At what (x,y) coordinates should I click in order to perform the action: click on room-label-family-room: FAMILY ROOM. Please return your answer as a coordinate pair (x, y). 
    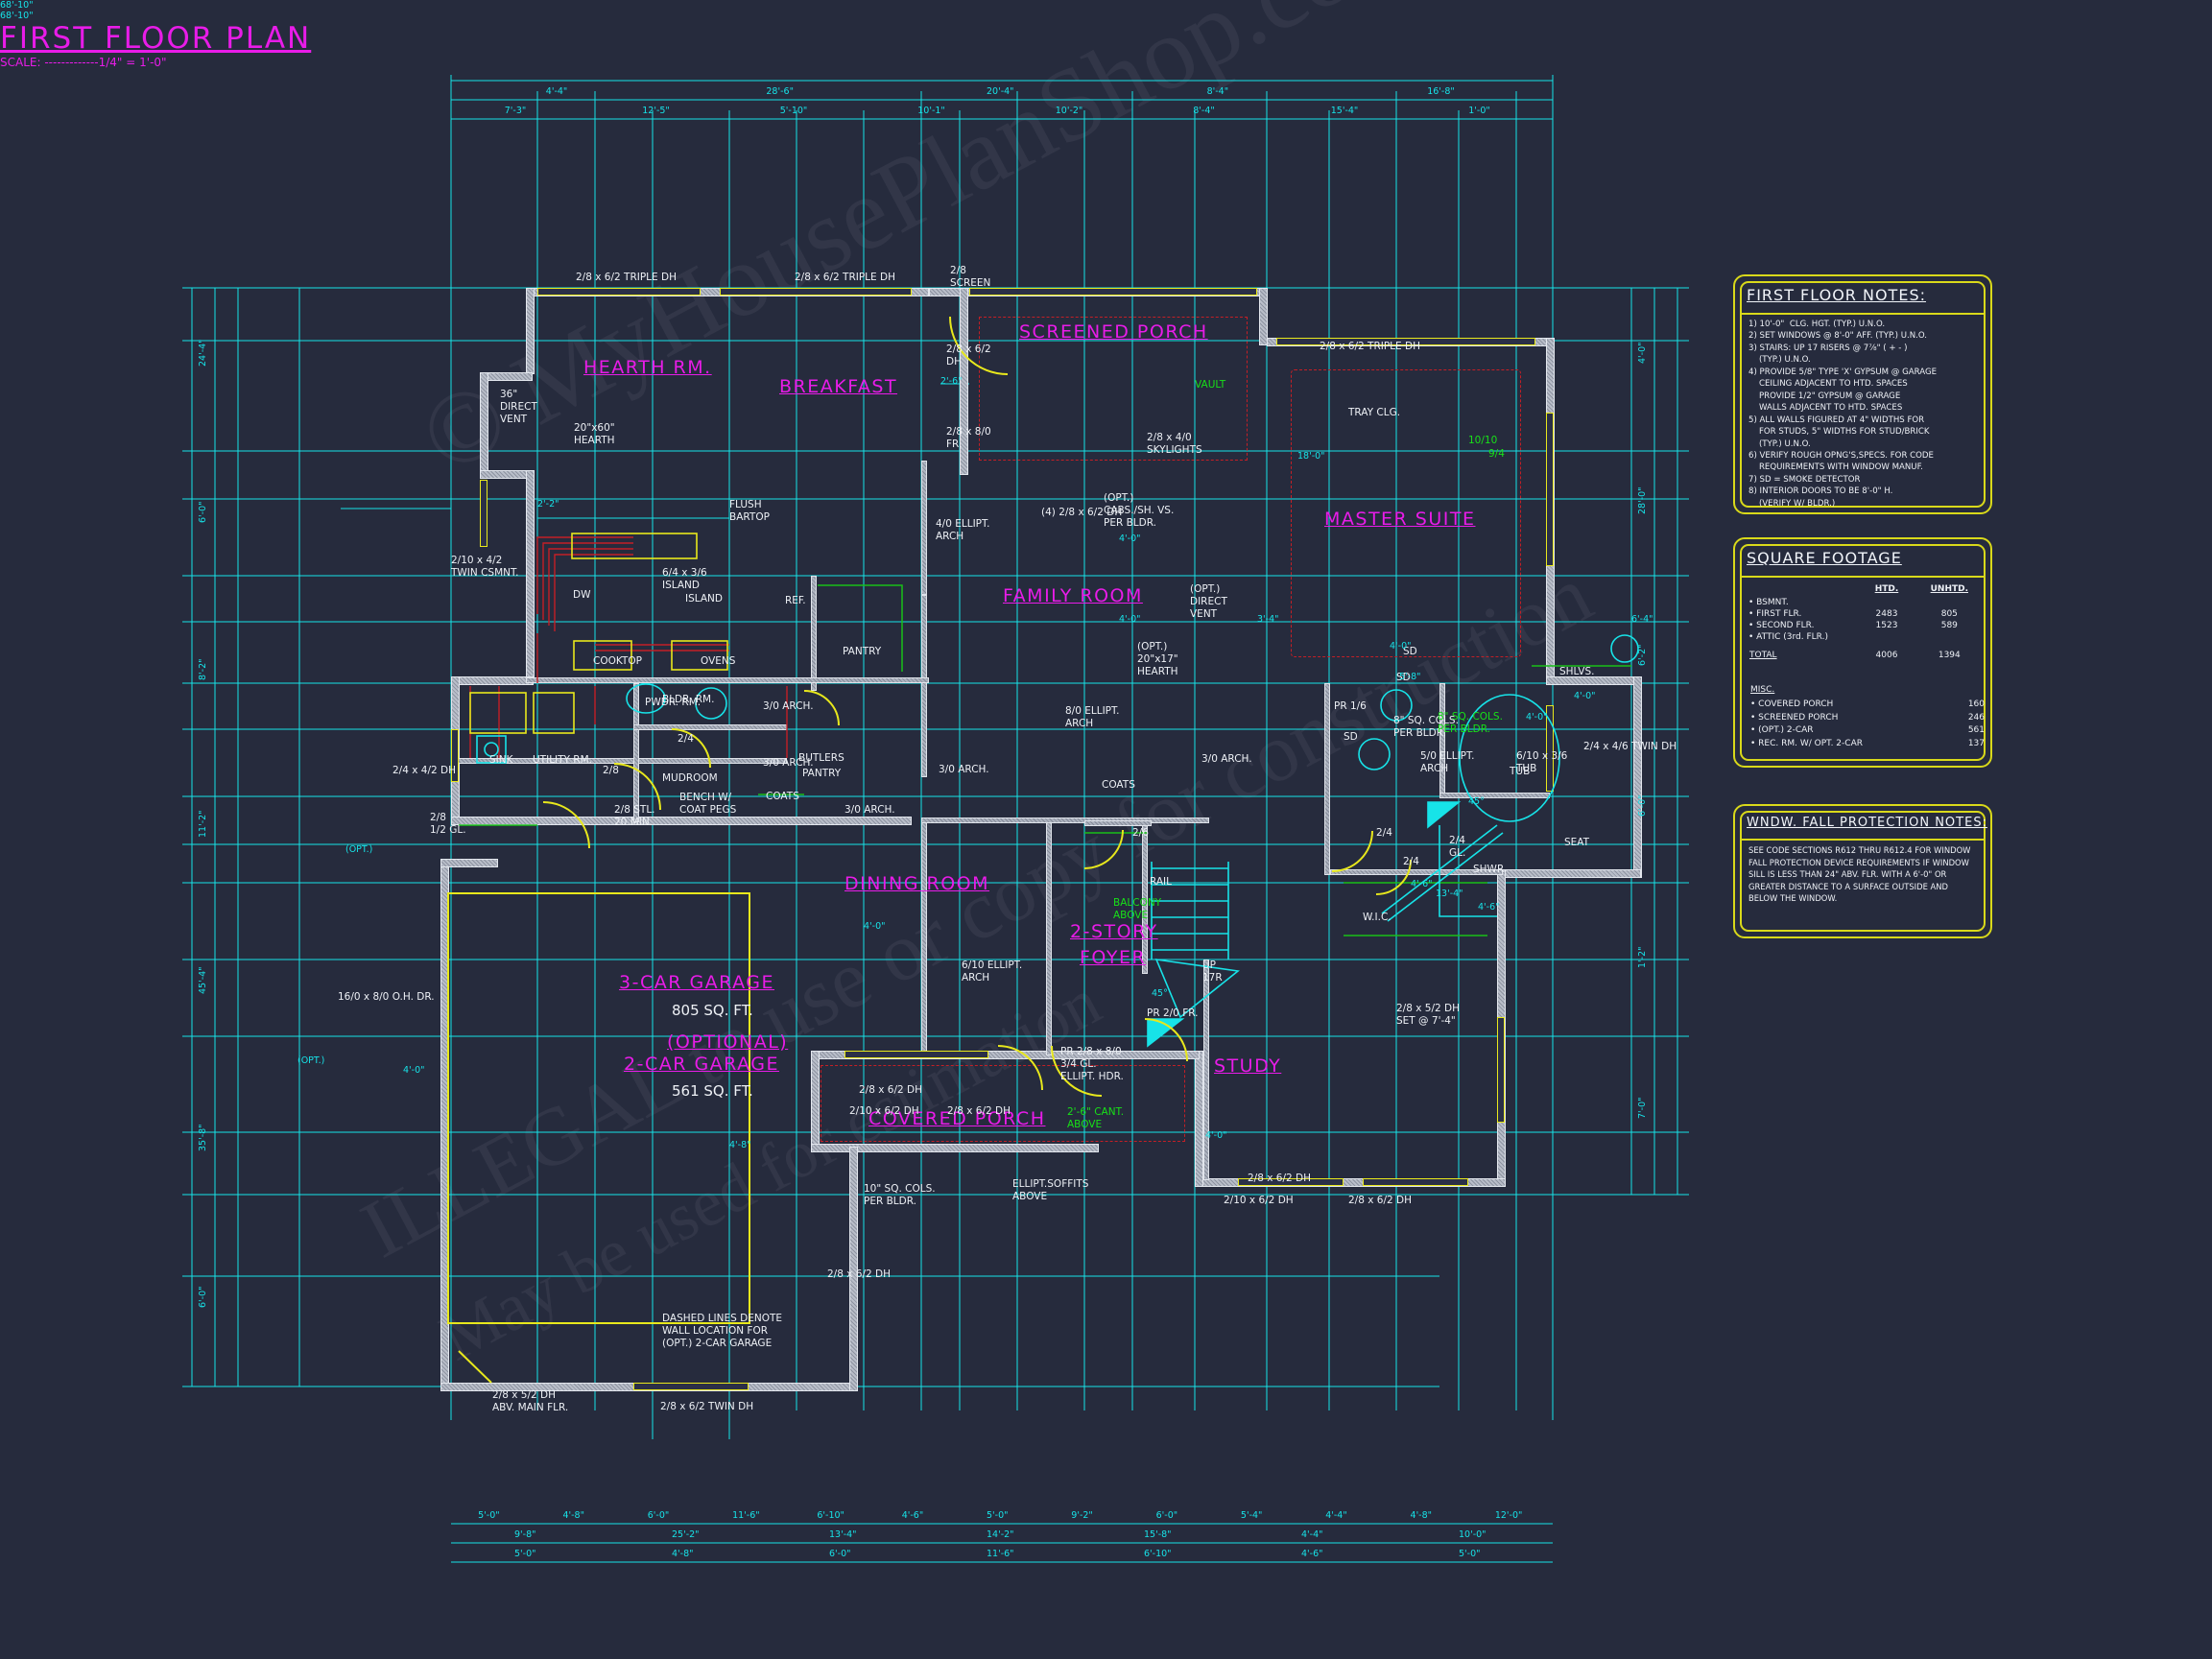
    Looking at the image, I should click on (1073, 595).